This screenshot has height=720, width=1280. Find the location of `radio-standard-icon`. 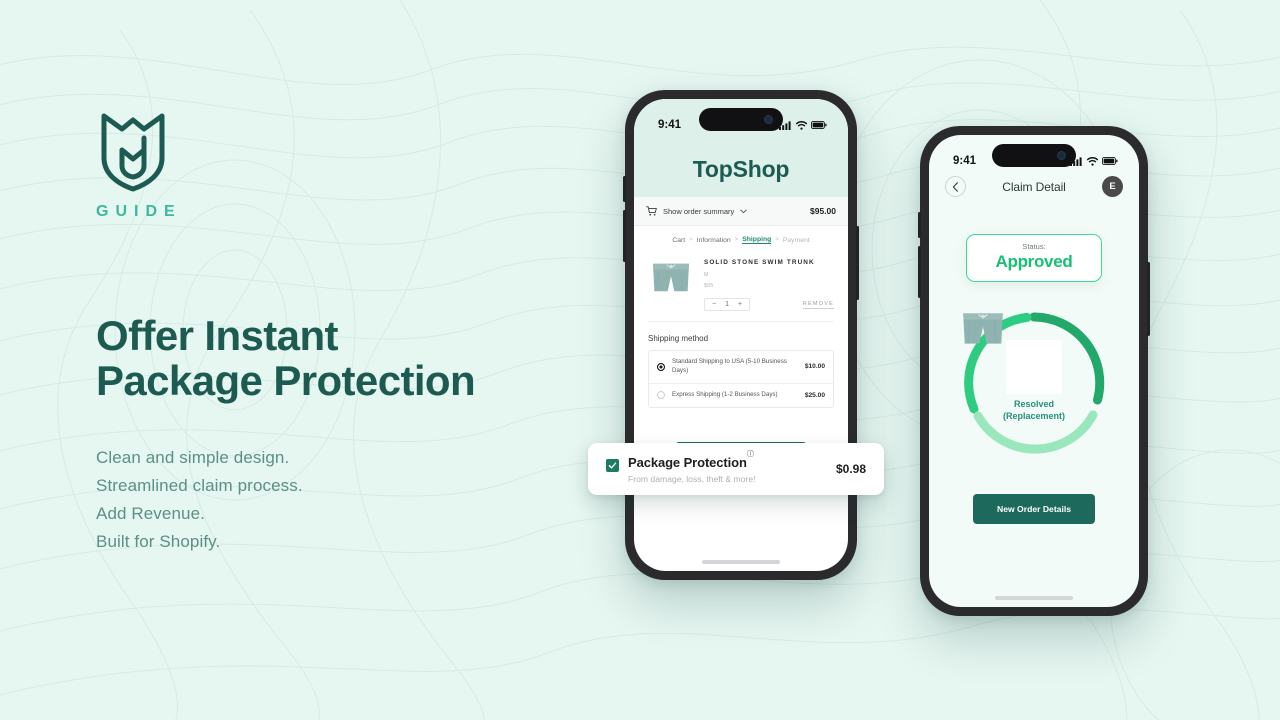

radio-standard-icon is located at coordinates (661, 366).